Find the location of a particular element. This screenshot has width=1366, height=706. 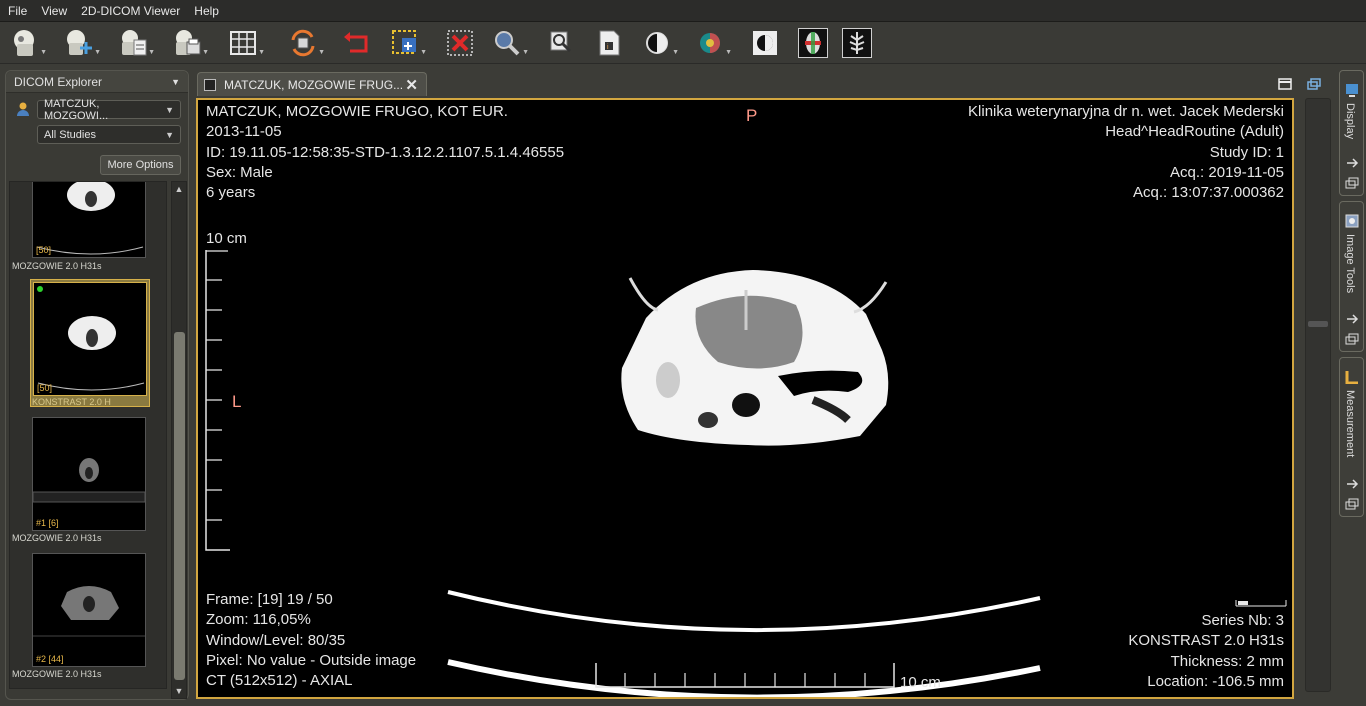

slice-thickness: Thickness: 2 mm is located at coordinates (1227, 661).